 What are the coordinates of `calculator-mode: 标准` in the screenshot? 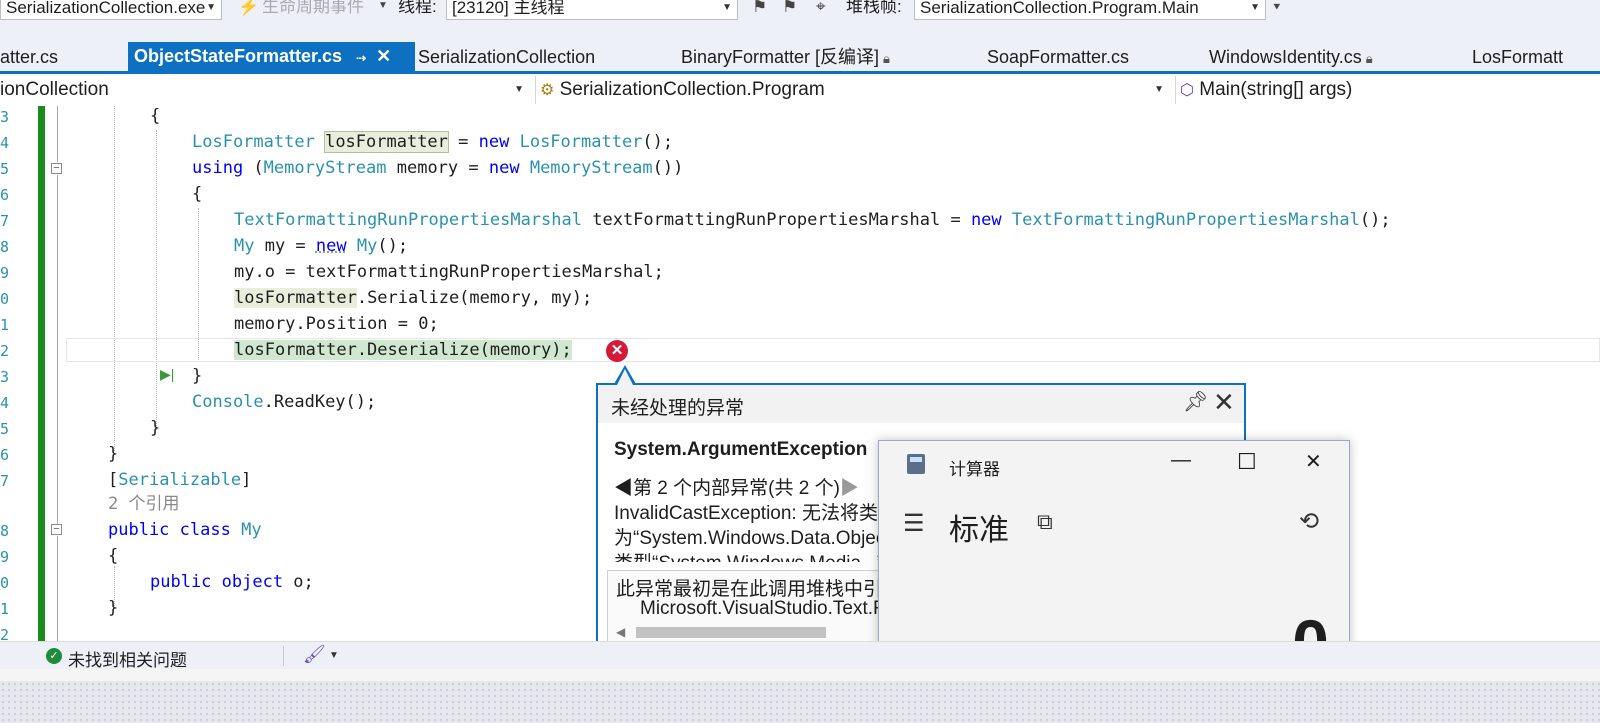 It's located at (979, 530).